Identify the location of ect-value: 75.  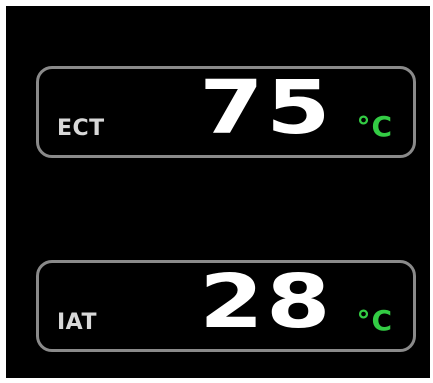
(266, 108).